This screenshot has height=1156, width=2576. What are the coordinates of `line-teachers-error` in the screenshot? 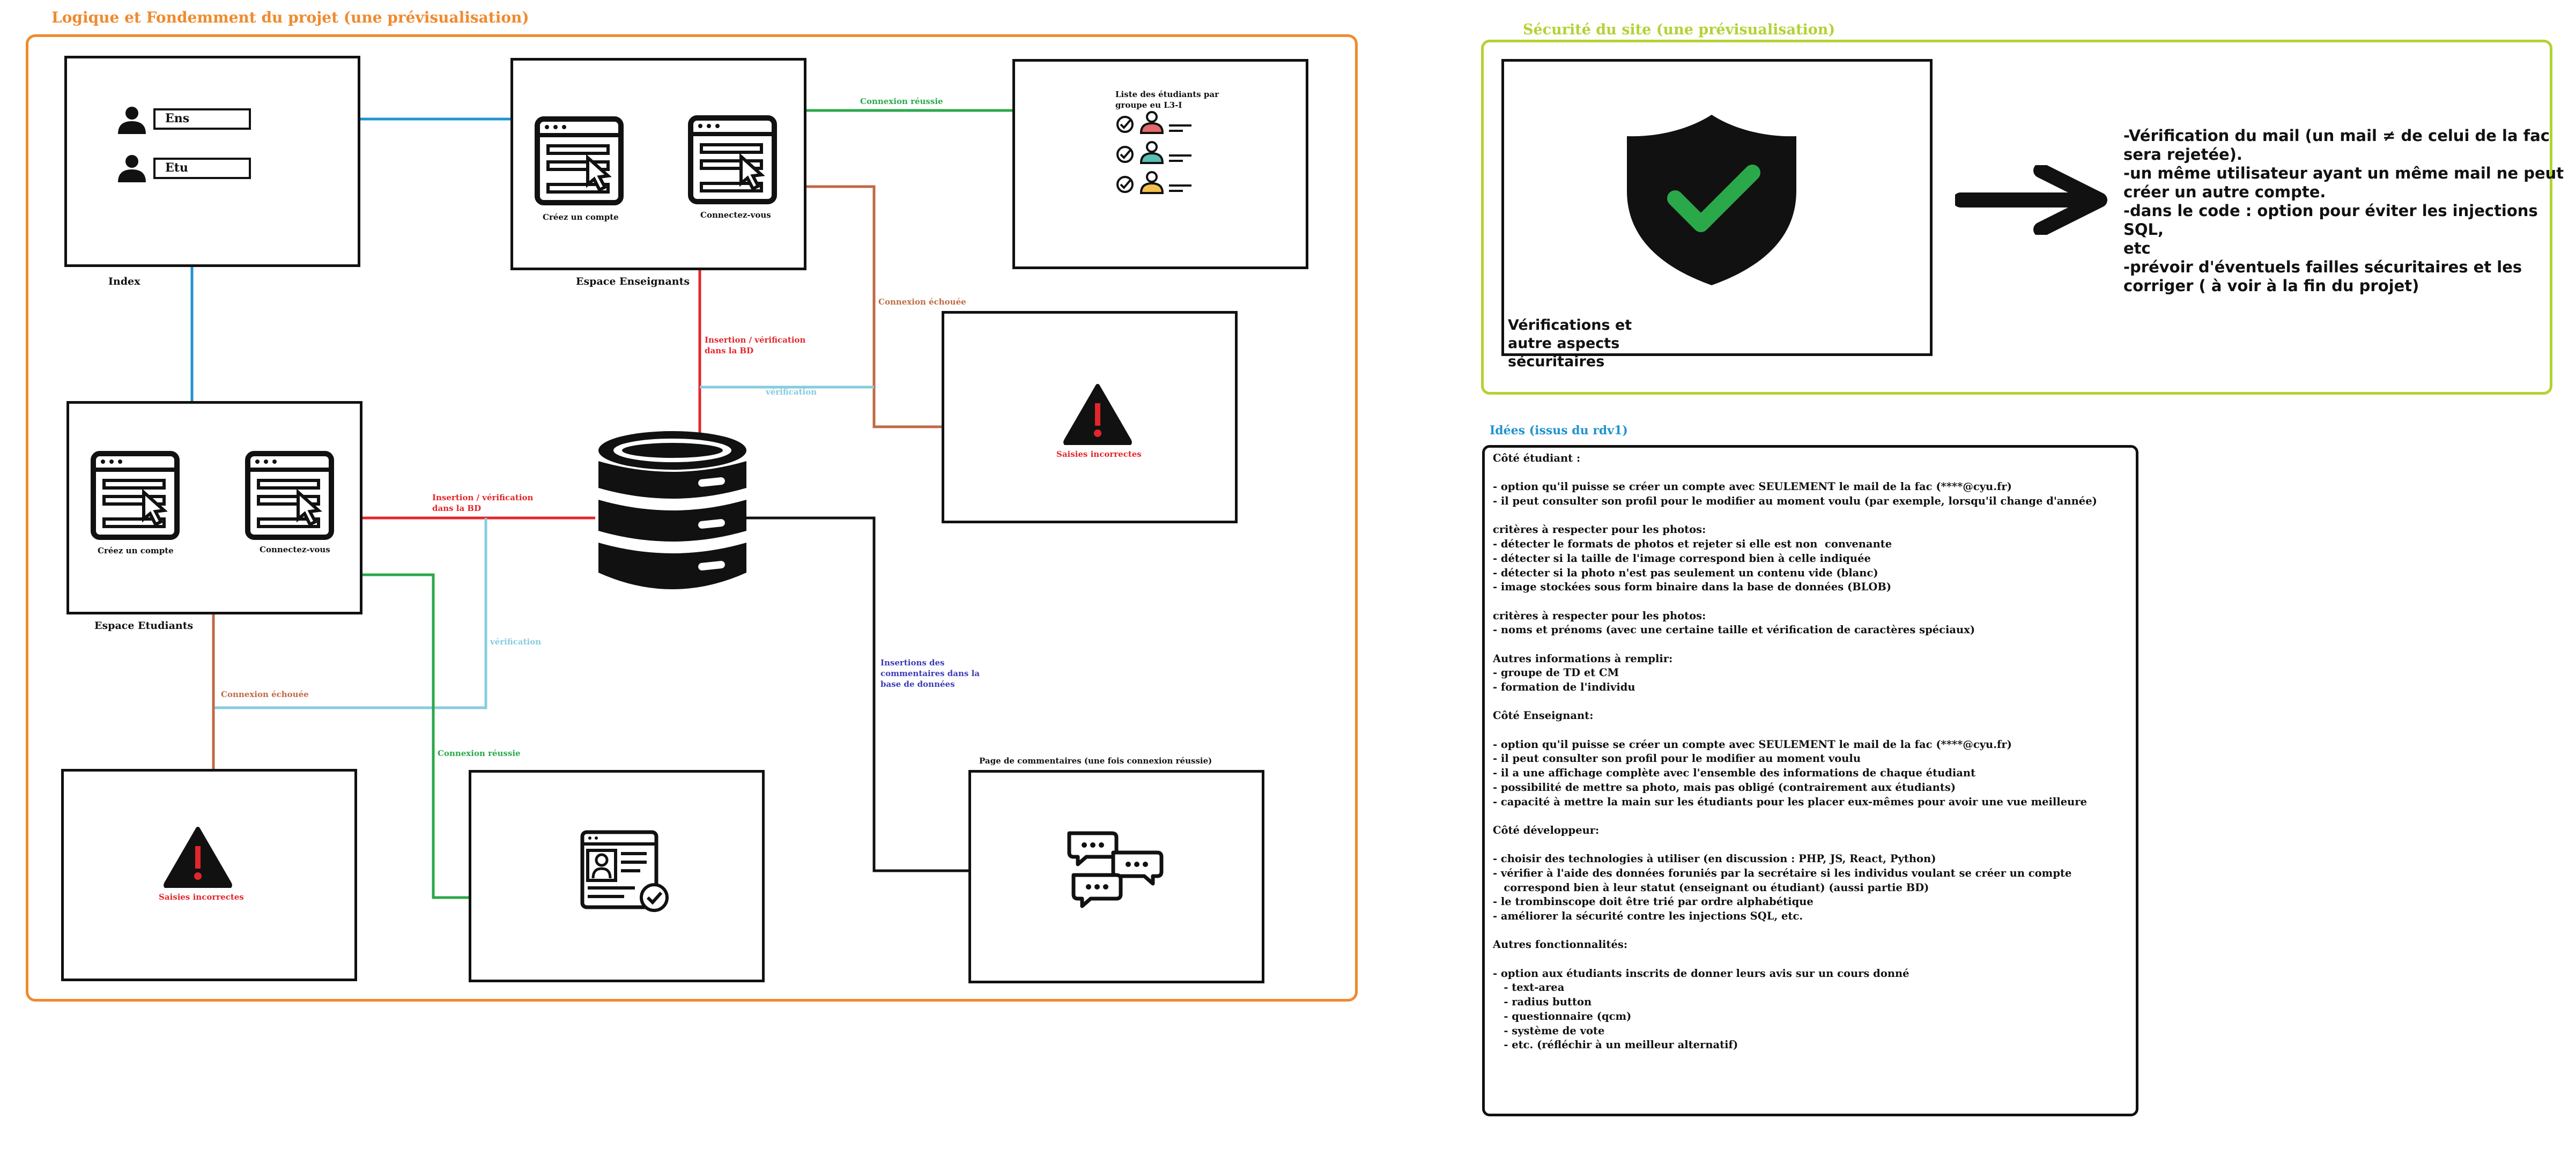 It's located at (875, 306).